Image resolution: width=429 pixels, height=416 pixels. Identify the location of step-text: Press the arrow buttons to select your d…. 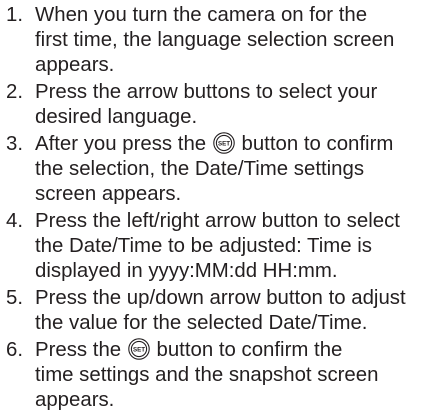
(232, 105).